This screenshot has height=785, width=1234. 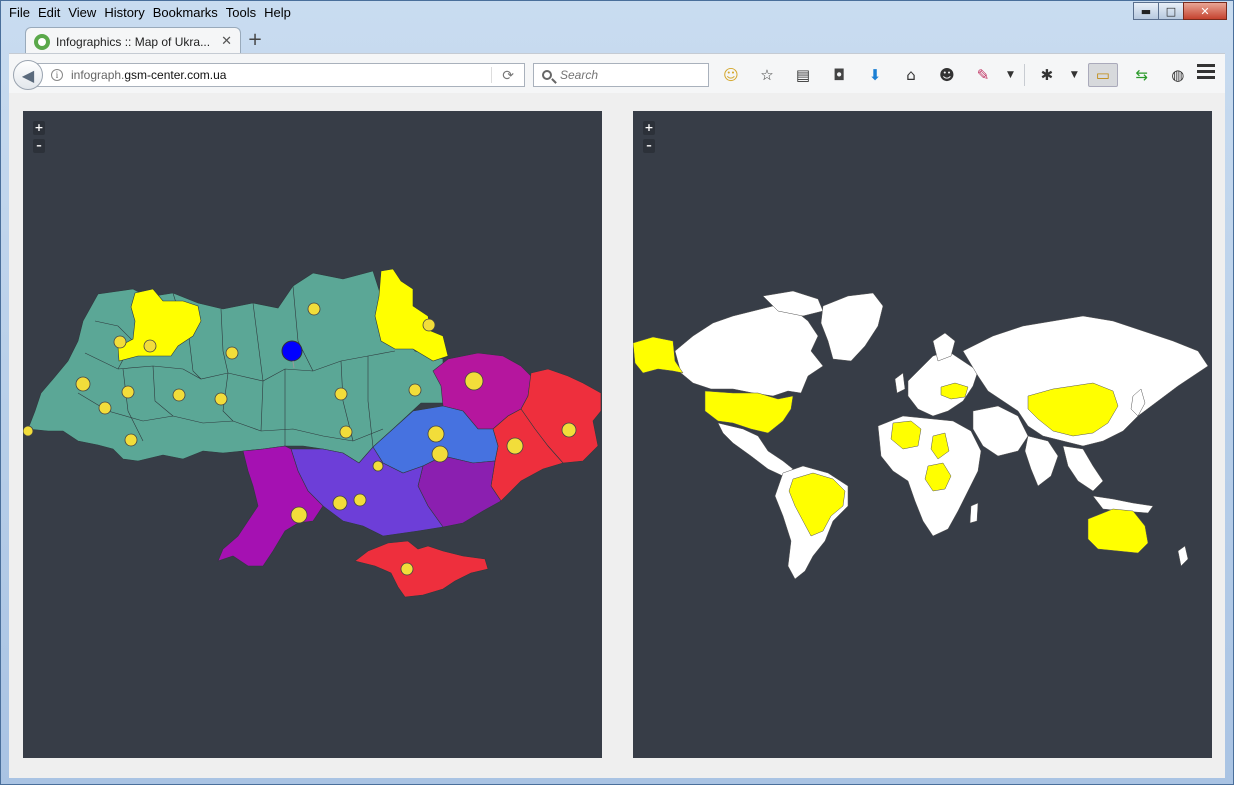 I want to click on site-info-icon: i, so click(x=57, y=75).